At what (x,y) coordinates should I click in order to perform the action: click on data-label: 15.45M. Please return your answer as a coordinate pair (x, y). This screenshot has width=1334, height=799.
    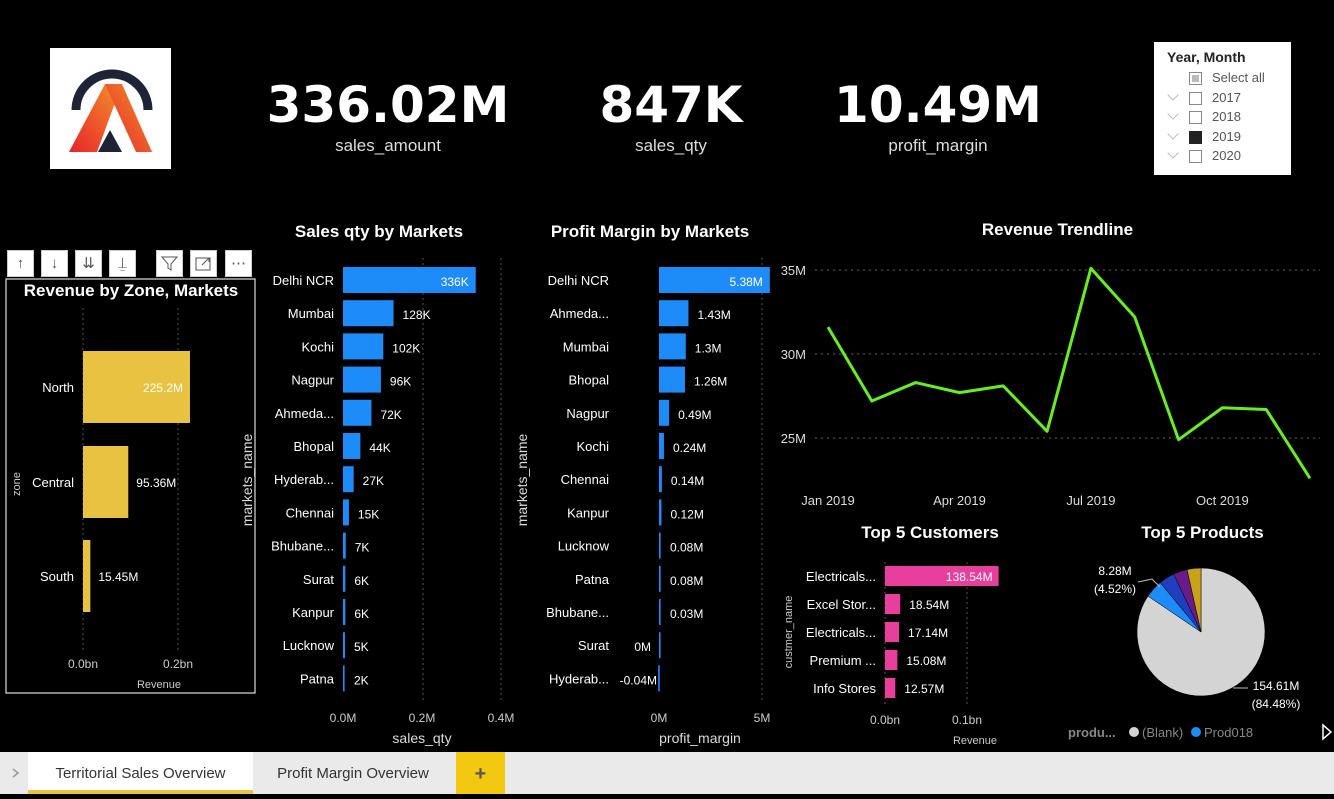
    Looking at the image, I should click on (118, 577).